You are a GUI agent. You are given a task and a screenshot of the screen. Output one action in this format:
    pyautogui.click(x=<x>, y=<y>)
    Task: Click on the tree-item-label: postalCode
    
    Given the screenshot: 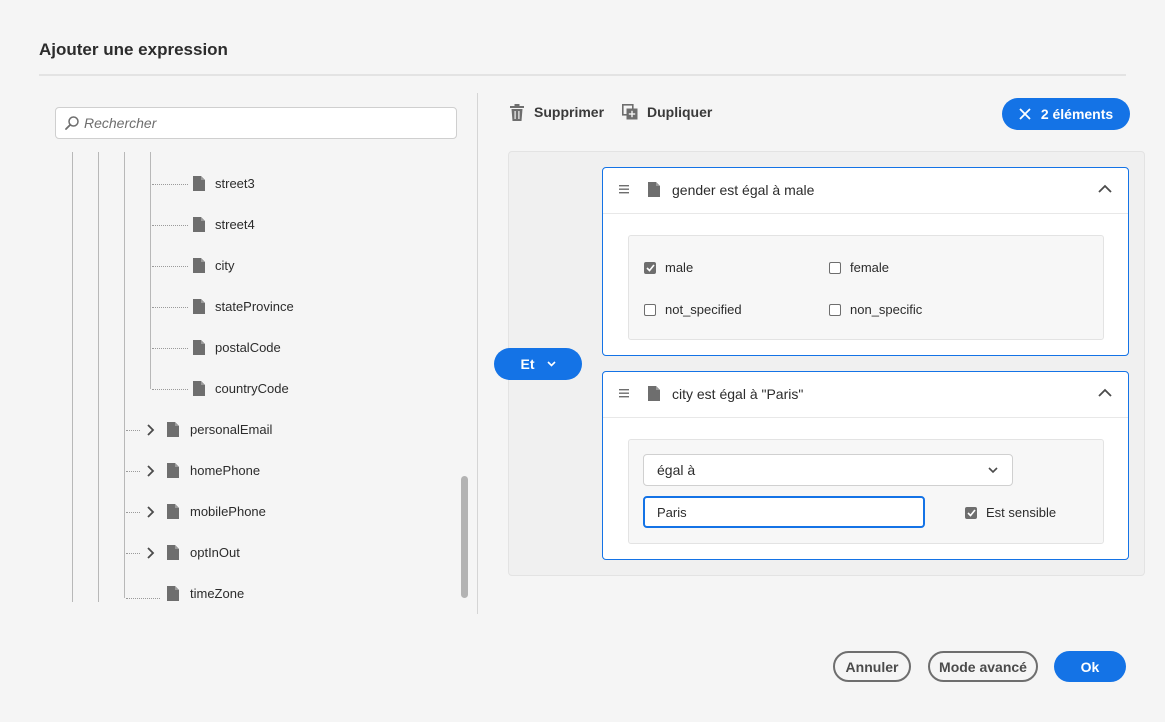 What is the action you would take?
    pyautogui.click(x=248, y=347)
    